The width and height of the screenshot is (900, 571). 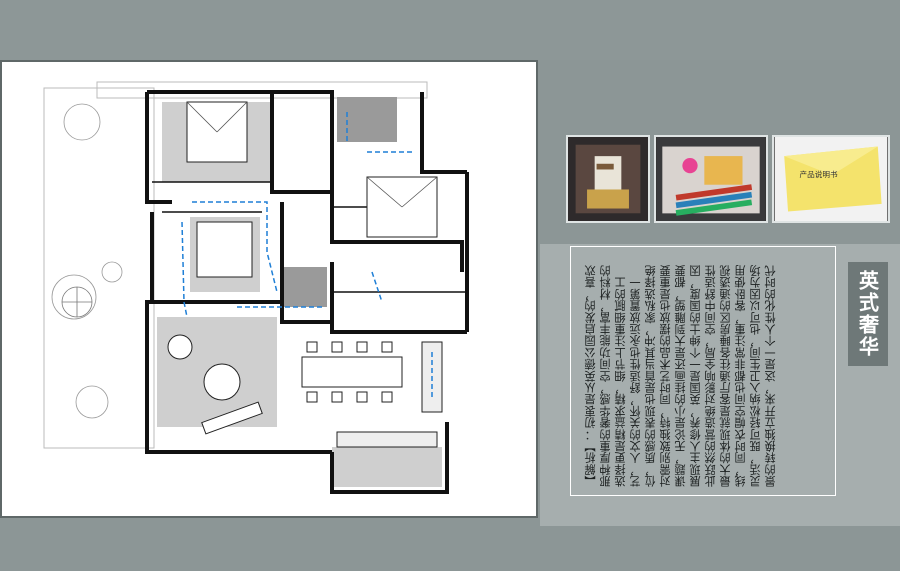 What do you see at coordinates (819, 174) in the screenshot?
I see `envelope-label: 产品说明书` at bounding box center [819, 174].